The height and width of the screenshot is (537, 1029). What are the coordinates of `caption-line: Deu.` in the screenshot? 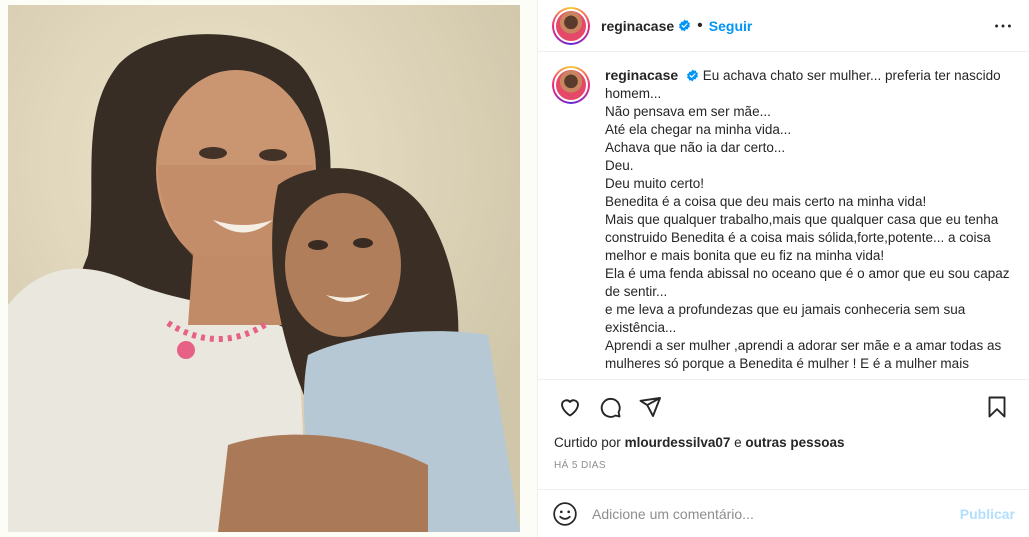 It's located at (619, 165).